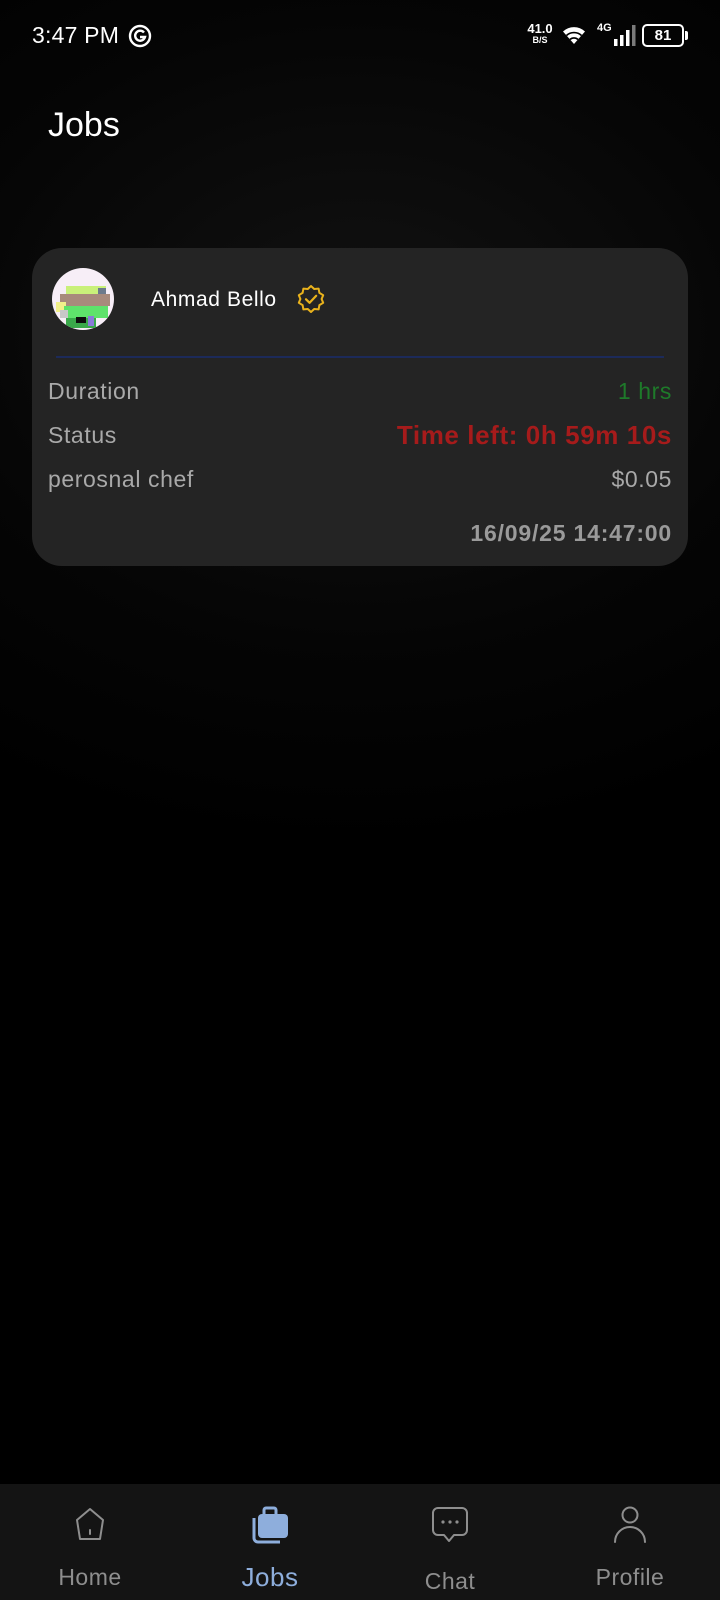 The image size is (720, 1600). I want to click on wifi-icon, so click(574, 35).